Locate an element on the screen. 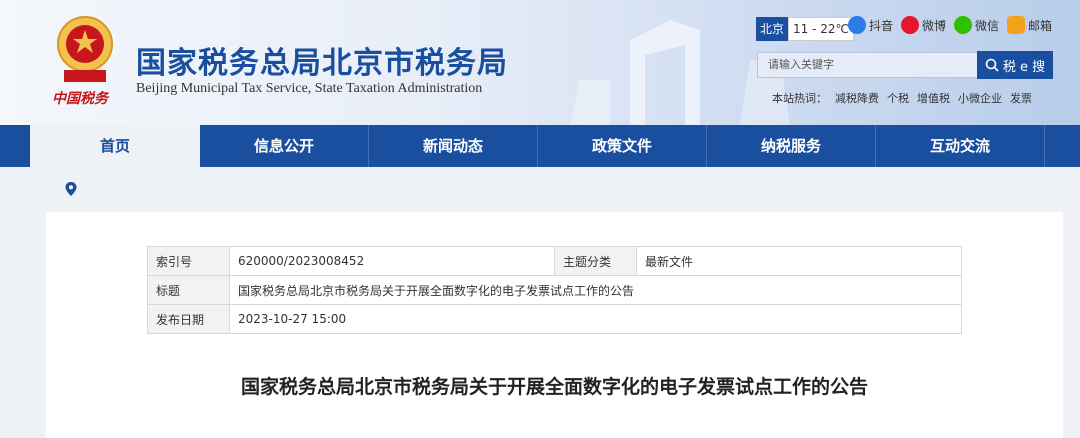 The width and height of the screenshot is (1080, 438). table-row: 标题 国家税务总局北京市税务局关于开展全面数字化的电子发票试点工作的公告 is located at coordinates (554, 290).